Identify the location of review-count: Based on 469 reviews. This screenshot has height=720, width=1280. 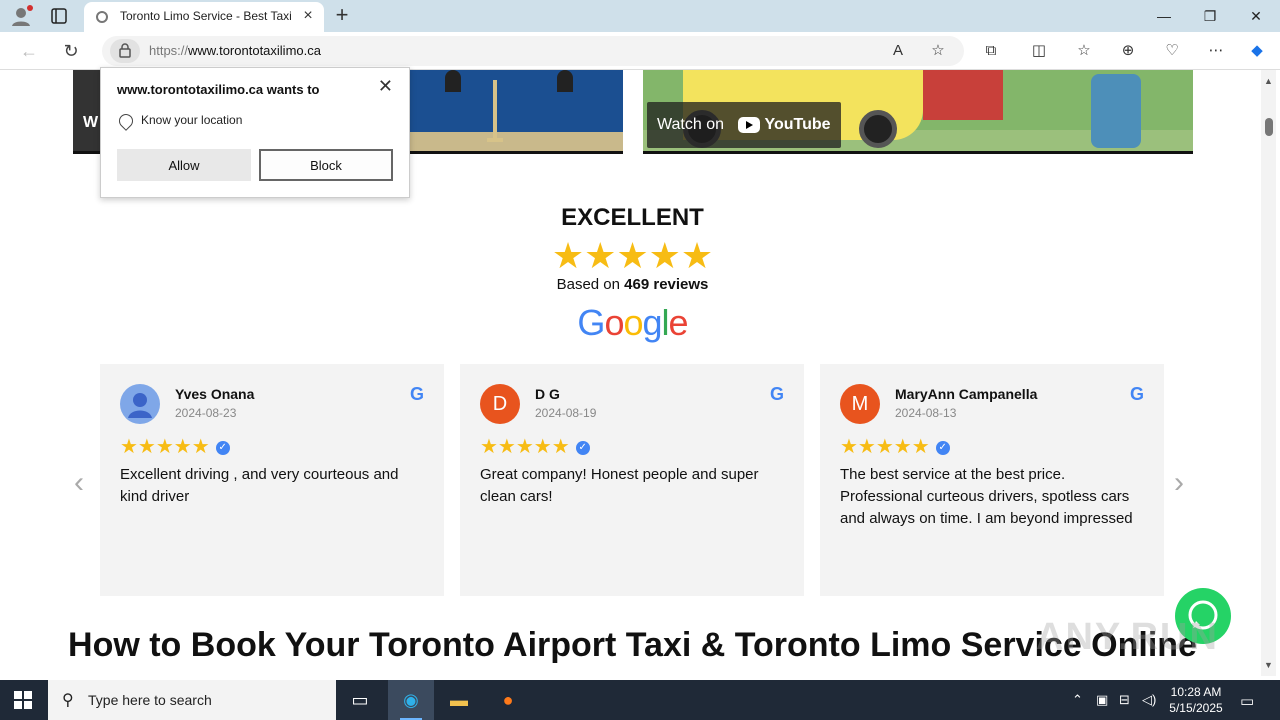
(632, 284).